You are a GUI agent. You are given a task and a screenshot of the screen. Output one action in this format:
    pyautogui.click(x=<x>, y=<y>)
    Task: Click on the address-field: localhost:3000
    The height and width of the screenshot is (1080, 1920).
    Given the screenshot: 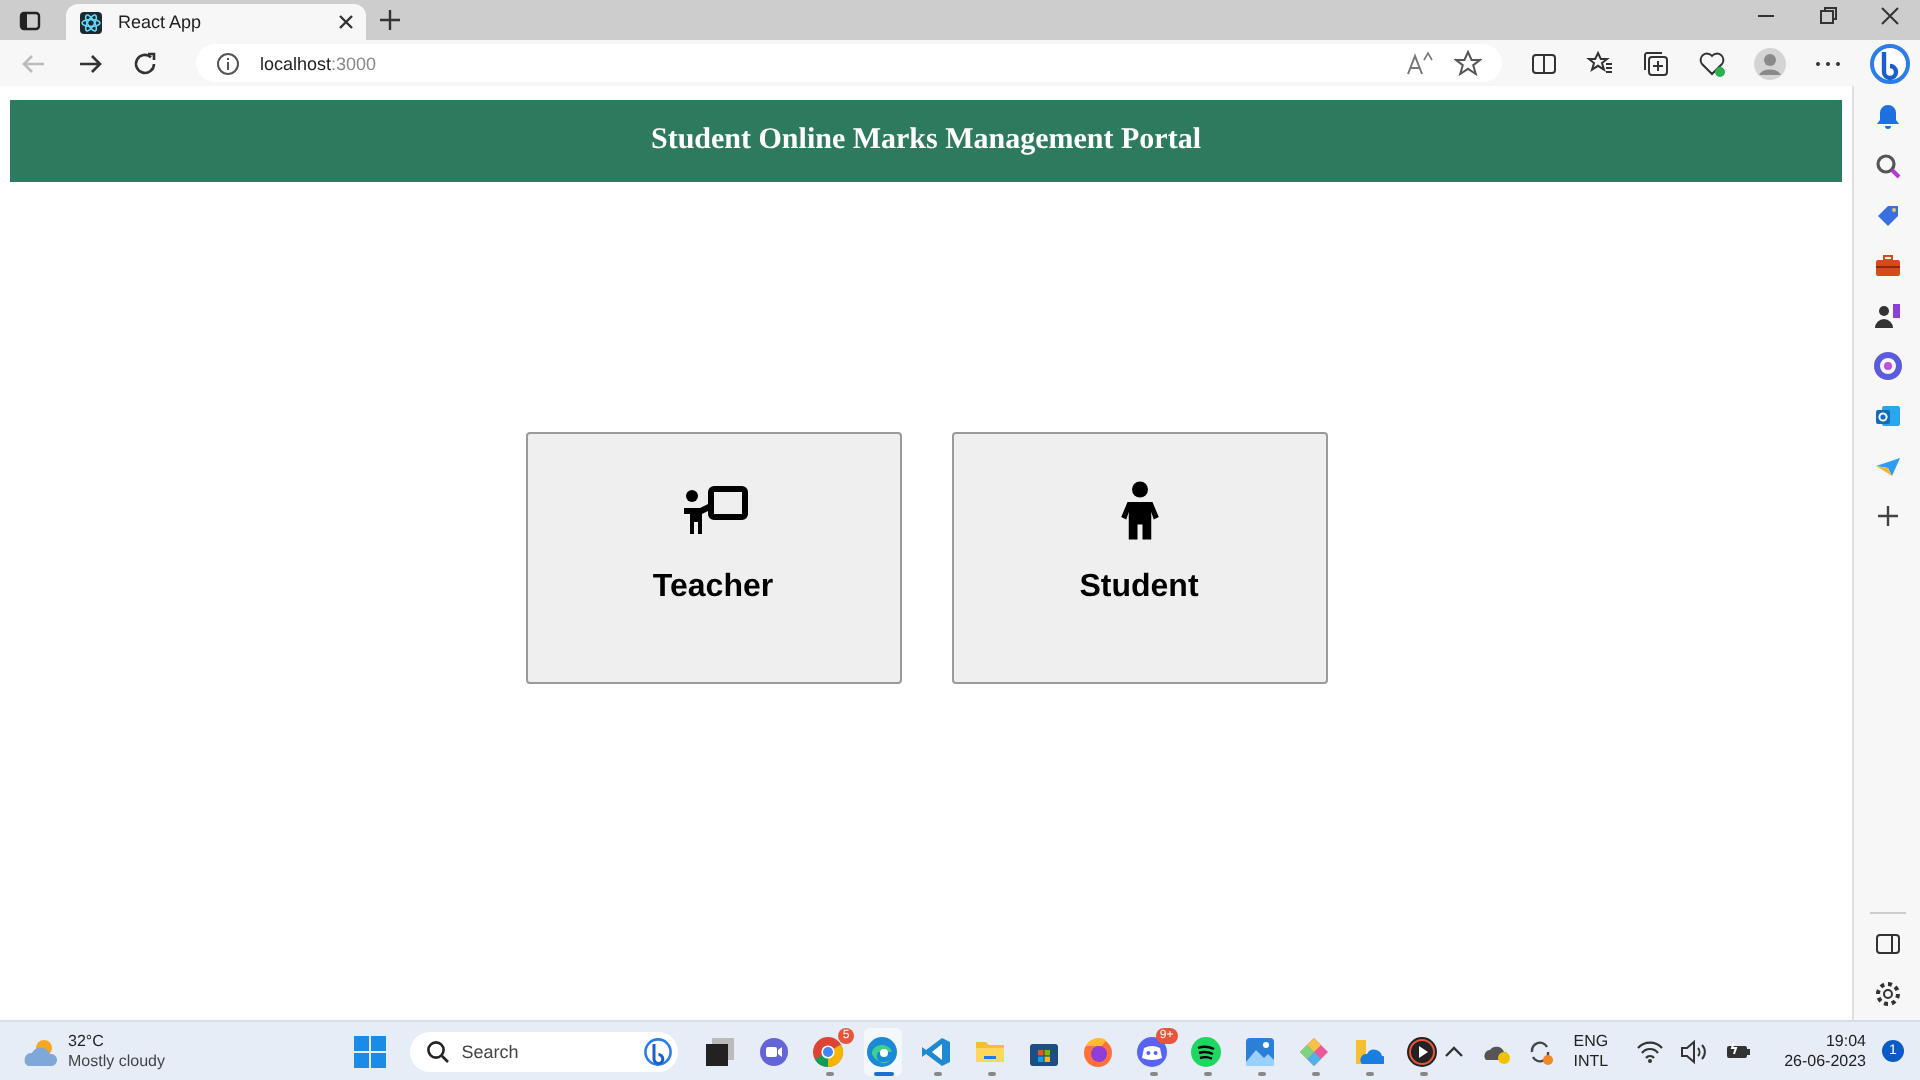 What is the action you would take?
    pyautogui.click(x=849, y=63)
    